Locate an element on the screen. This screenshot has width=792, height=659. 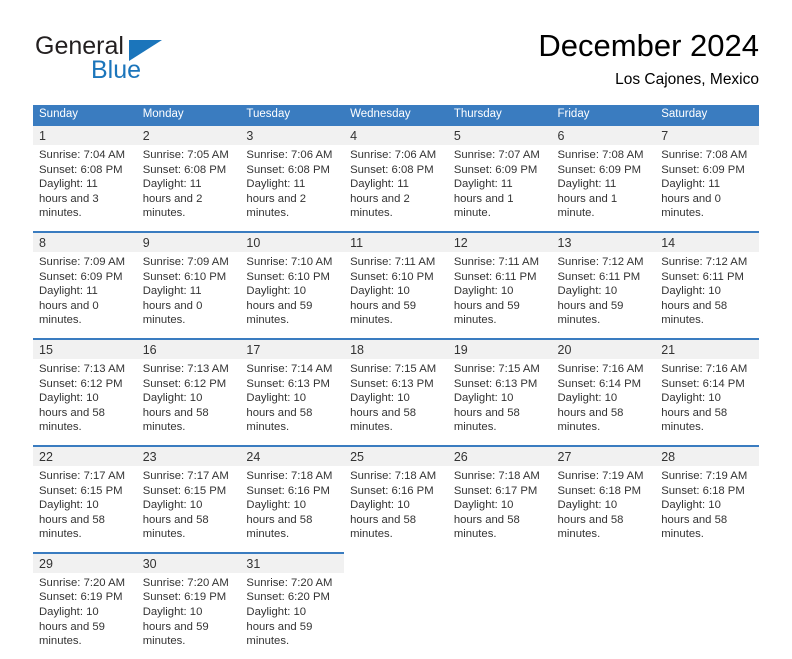
day-number: 29 is located at coordinates (85, 562).